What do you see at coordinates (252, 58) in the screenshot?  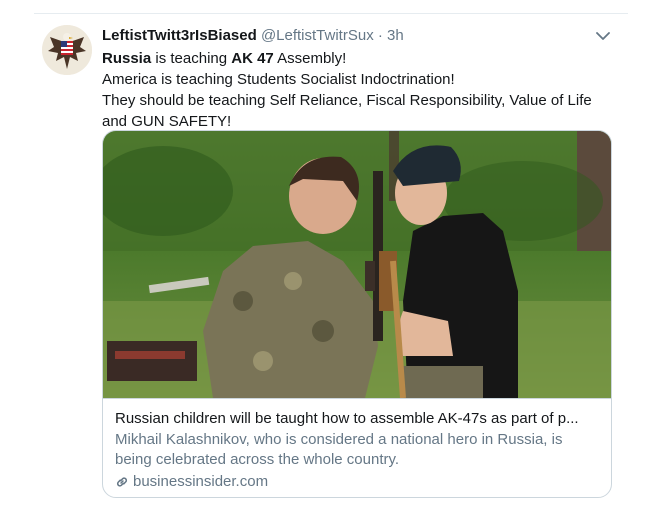 I see `bold-ak47: AK 47` at bounding box center [252, 58].